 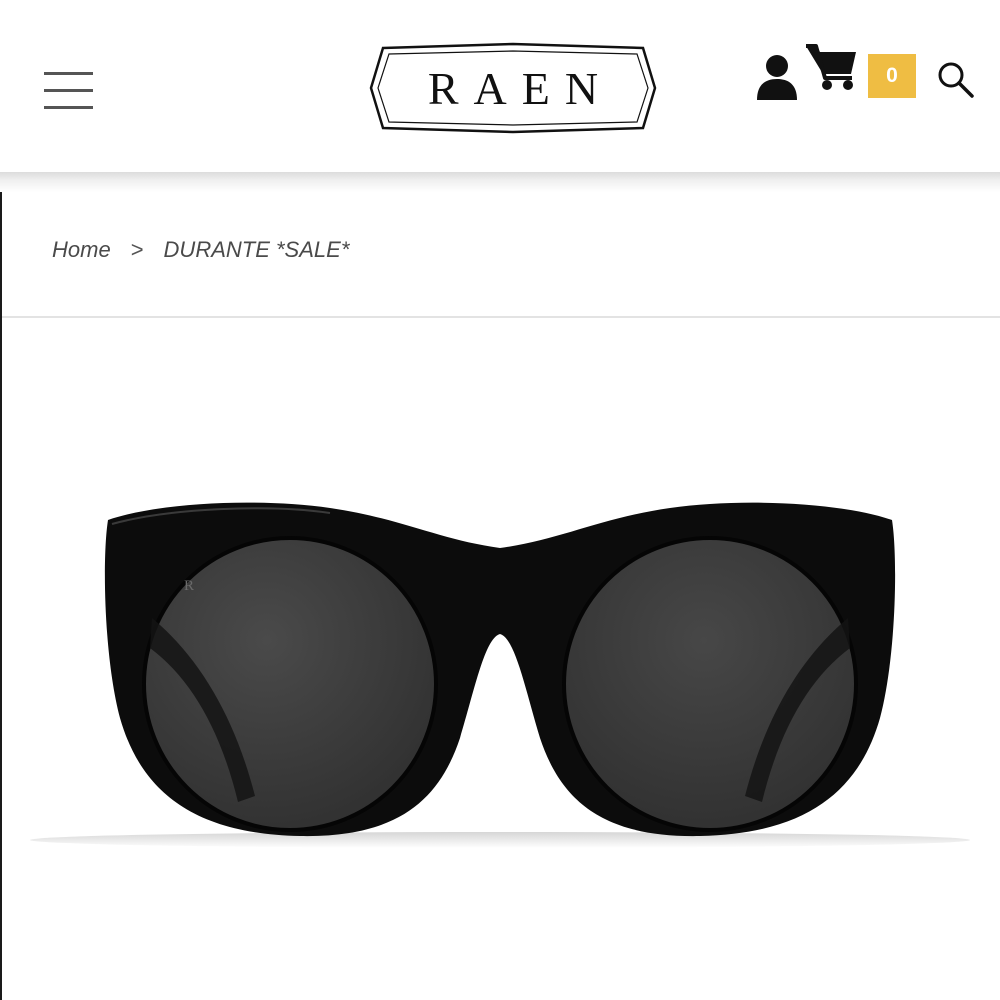 What do you see at coordinates (189, 586) in the screenshot?
I see `lens-logo-mark: R` at bounding box center [189, 586].